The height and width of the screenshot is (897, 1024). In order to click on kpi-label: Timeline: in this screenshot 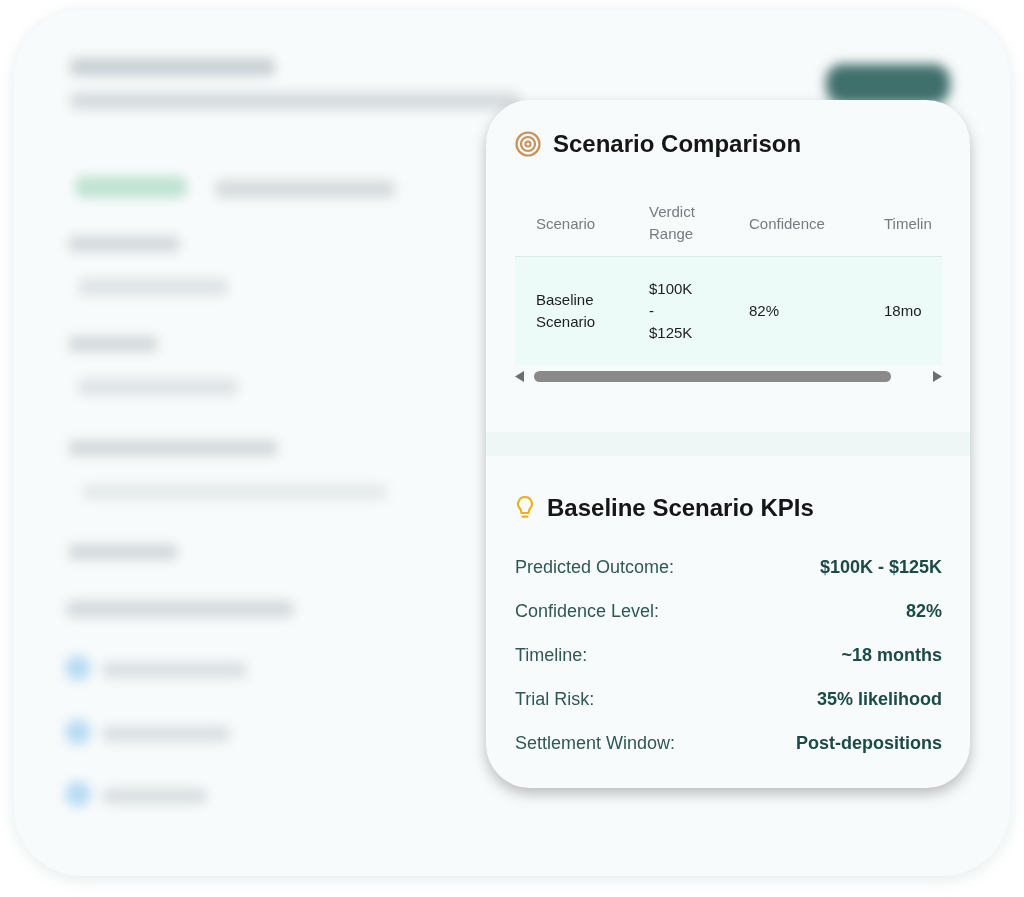, I will do `click(551, 655)`.